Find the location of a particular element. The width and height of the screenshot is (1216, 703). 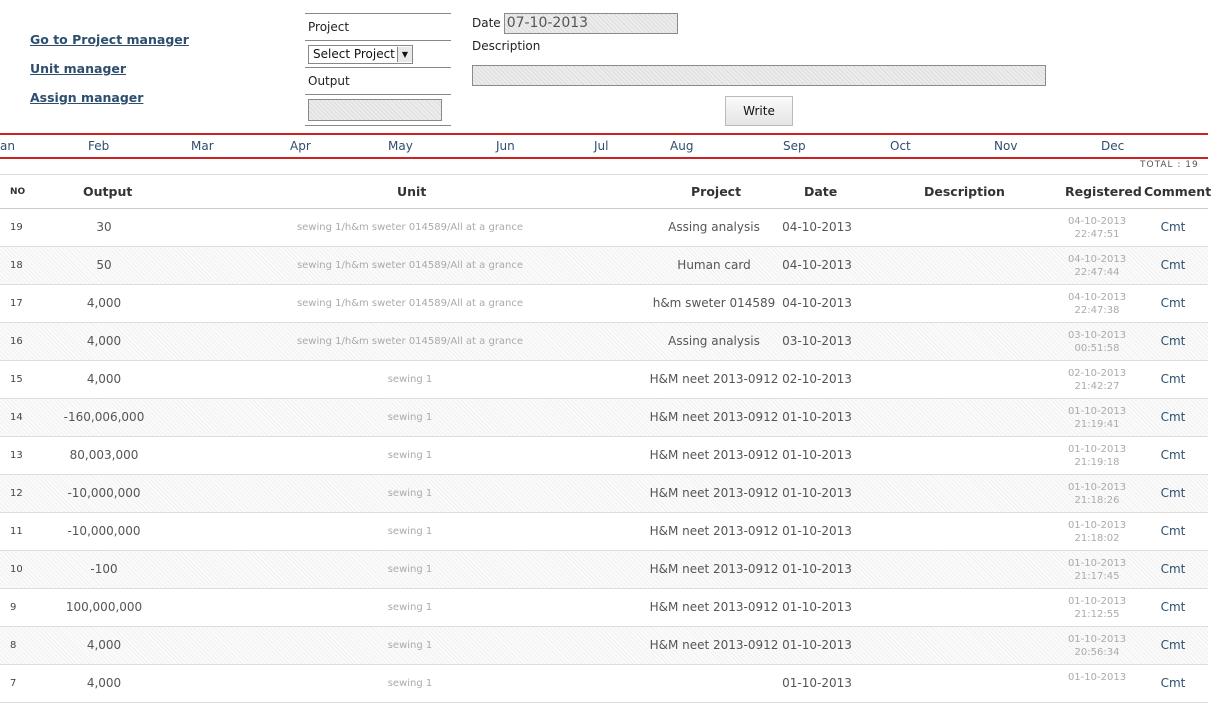

row-registered: 02-10-2013 21:42:27 is located at coordinates (1097, 380).